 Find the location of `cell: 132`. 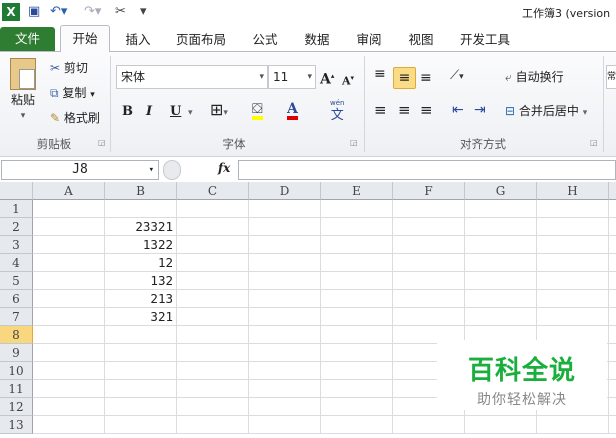

cell: 132 is located at coordinates (141, 281).